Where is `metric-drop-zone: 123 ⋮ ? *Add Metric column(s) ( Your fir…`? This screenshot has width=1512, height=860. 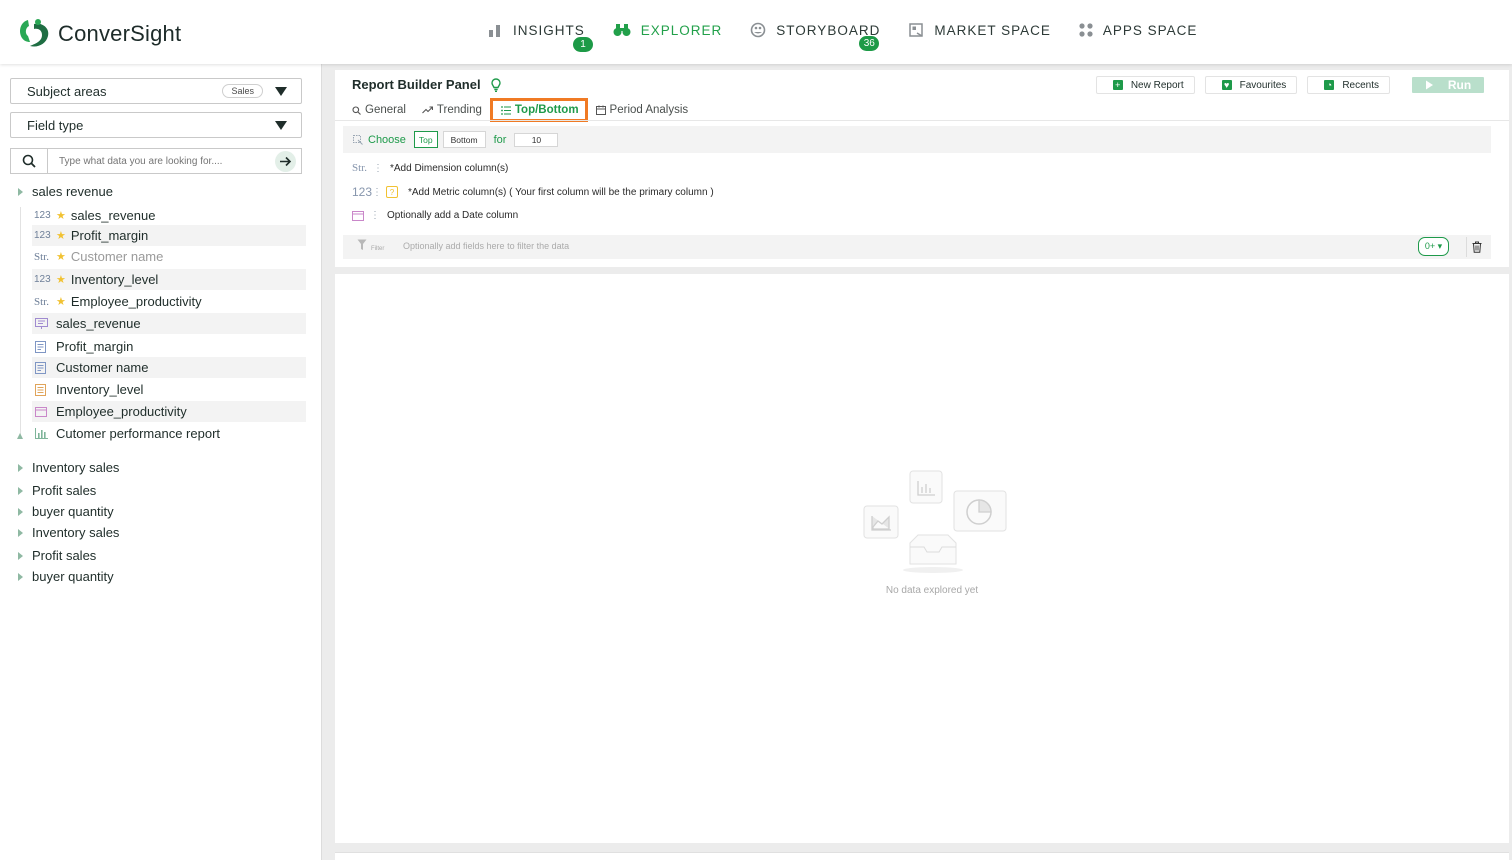 metric-drop-zone: 123 ⋮ ? *Add Metric column(s) ( Your fir… is located at coordinates (533, 192).